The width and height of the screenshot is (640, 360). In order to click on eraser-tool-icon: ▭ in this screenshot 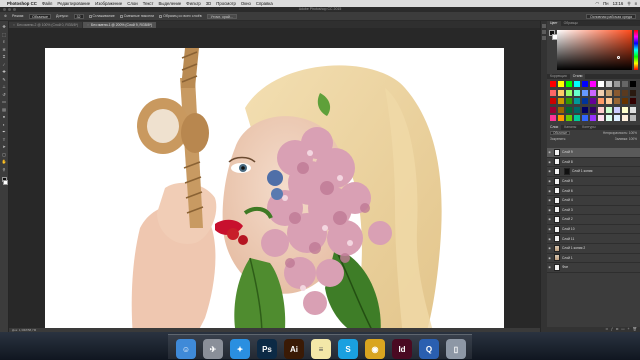, I will do `click(4, 102)`.